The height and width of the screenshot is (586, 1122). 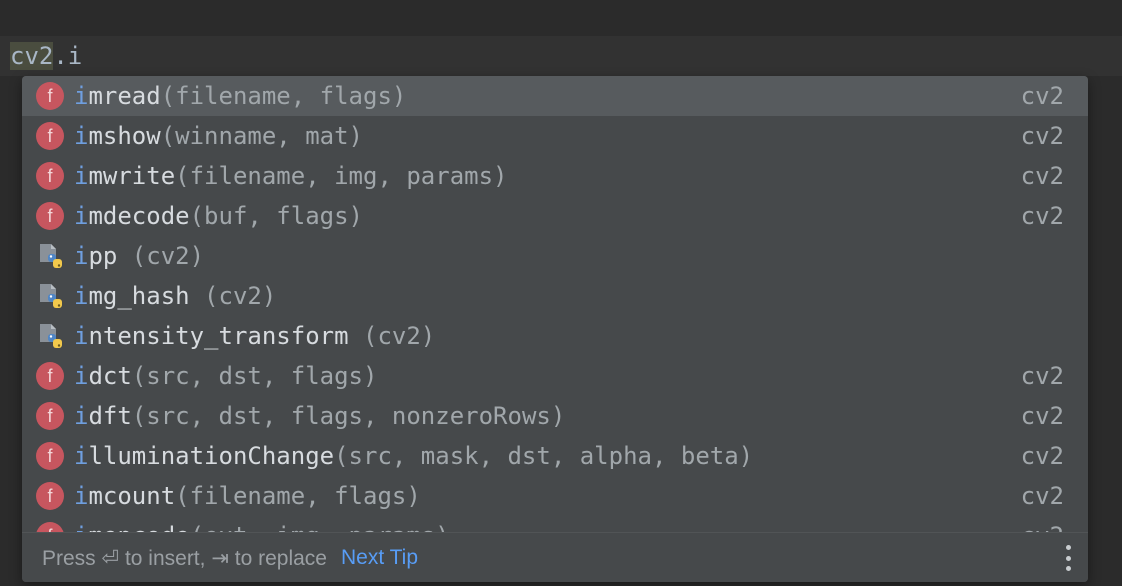 What do you see at coordinates (561, 56) in the screenshot?
I see `code-line-current: cv2.i` at bounding box center [561, 56].